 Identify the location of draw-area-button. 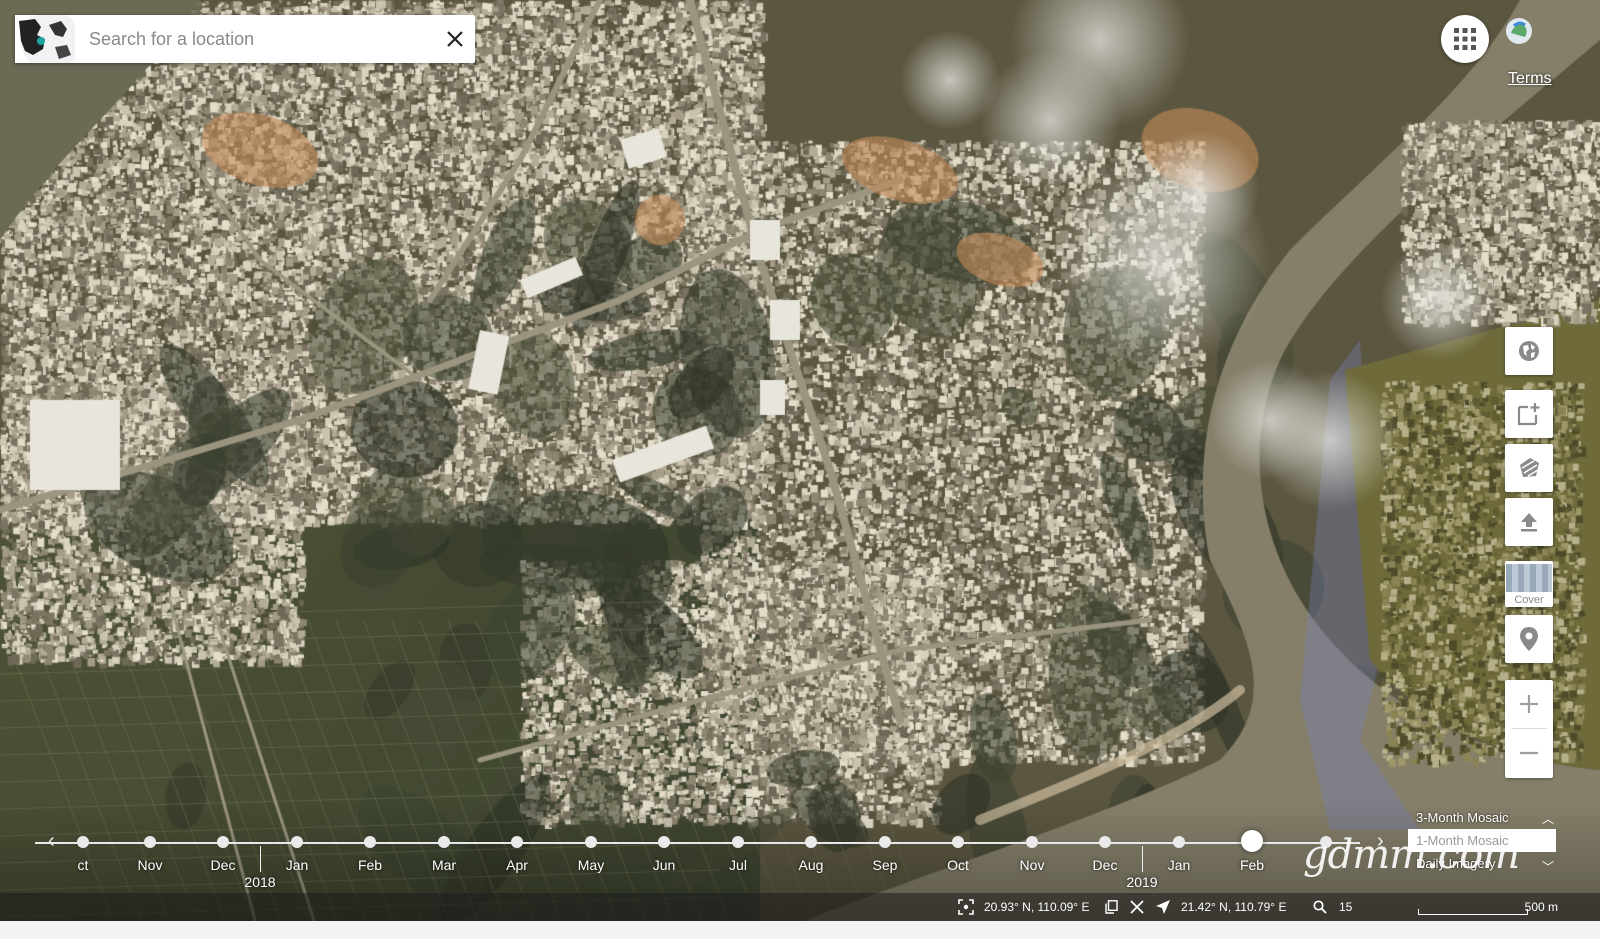
(1529, 468).